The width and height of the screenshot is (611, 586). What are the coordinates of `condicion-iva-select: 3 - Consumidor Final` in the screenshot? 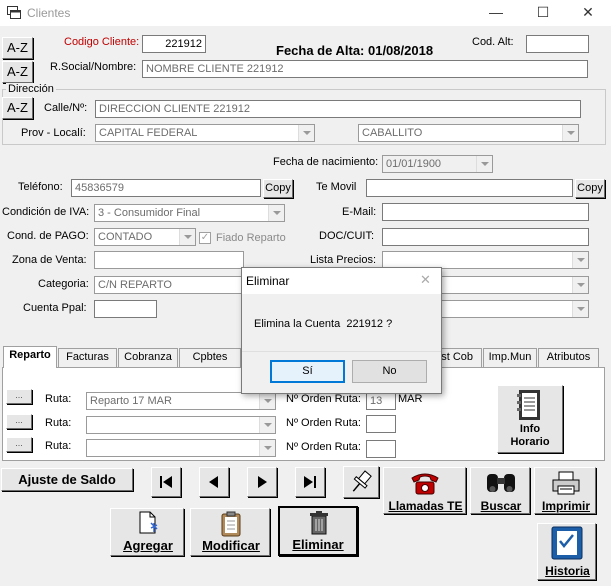 It's located at (189, 213).